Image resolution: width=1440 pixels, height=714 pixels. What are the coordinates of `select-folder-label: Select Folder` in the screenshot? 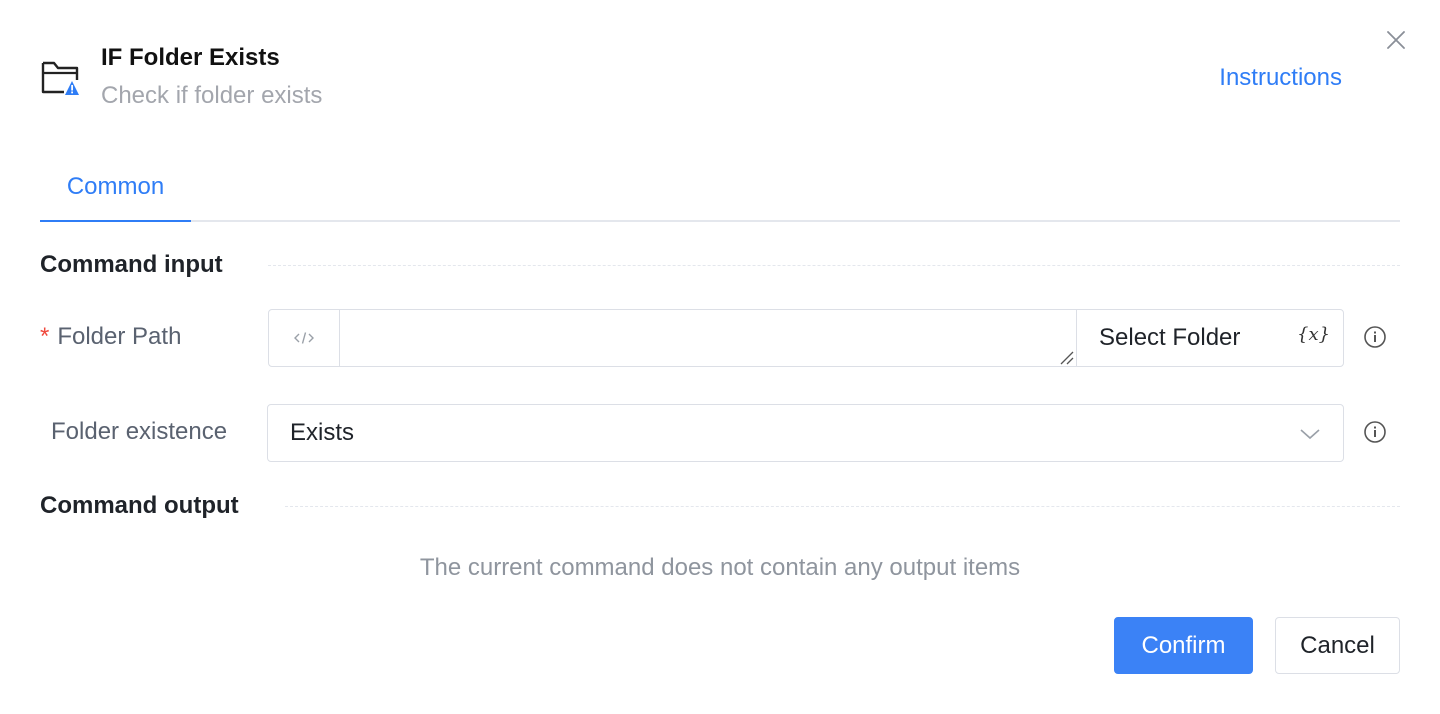 It's located at (1170, 337).